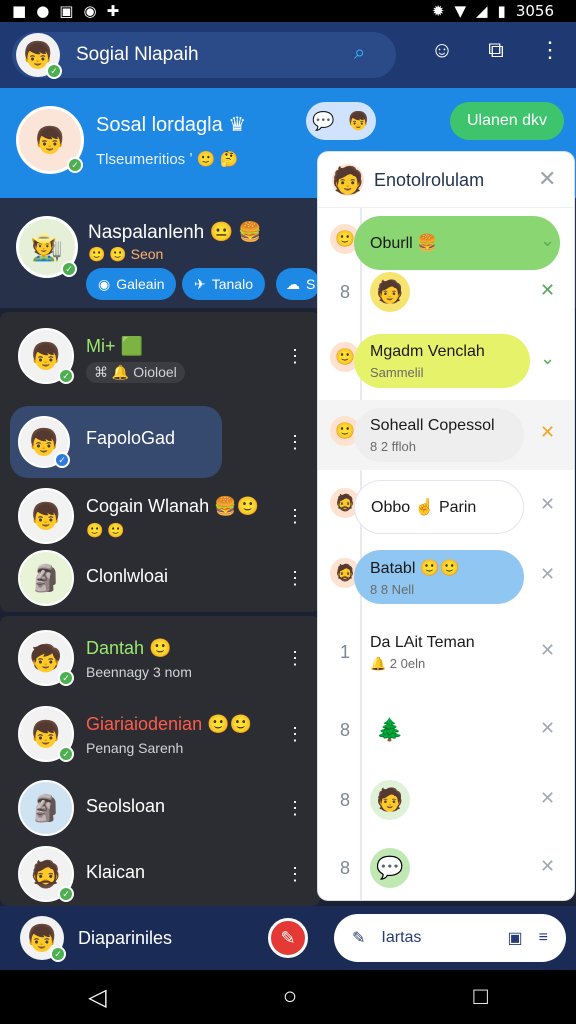 Image resolution: width=576 pixels, height=1024 pixels. What do you see at coordinates (116, 872) in the screenshot?
I see `contact-title: Klaican` at bounding box center [116, 872].